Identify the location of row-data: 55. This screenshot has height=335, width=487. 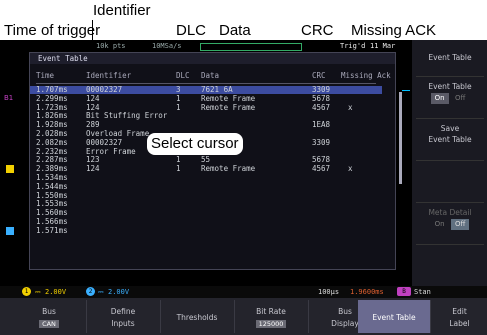
(206, 160).